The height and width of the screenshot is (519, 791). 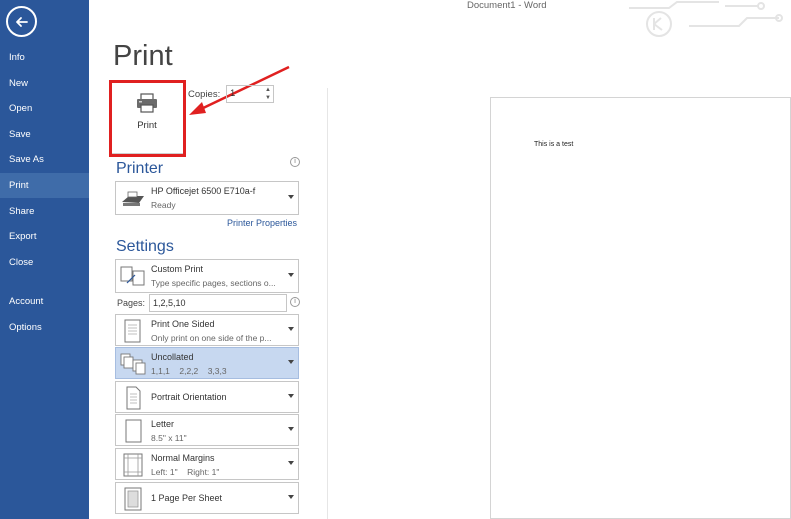 What do you see at coordinates (203, 191) in the screenshot?
I see `printer-name: HP Officejet 6500 E710a-f` at bounding box center [203, 191].